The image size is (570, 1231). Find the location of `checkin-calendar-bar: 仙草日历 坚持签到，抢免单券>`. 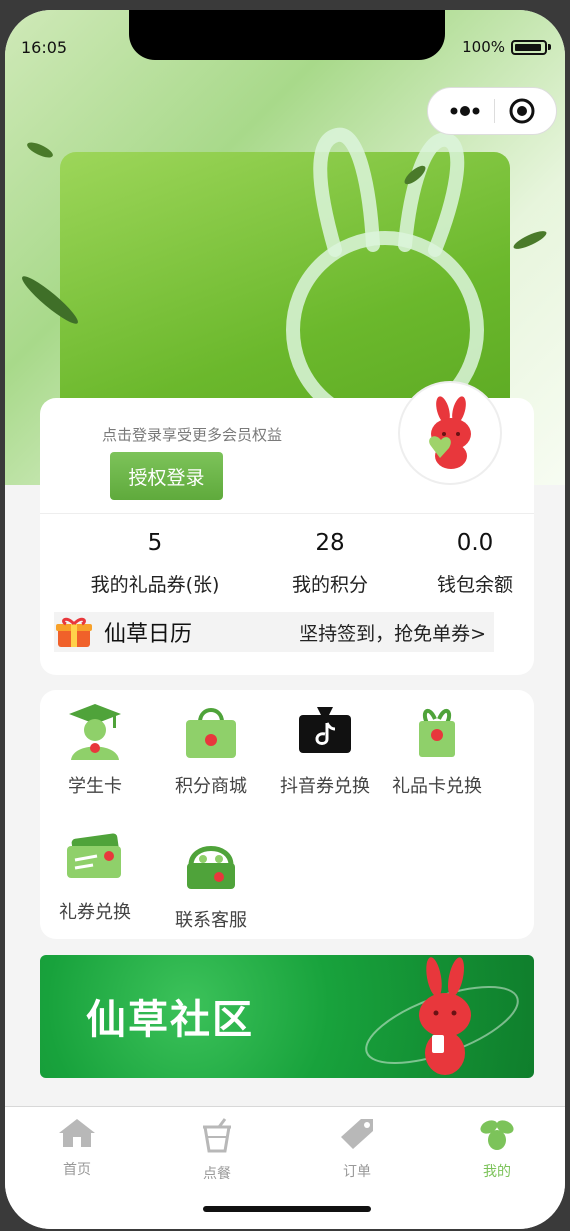

checkin-calendar-bar: 仙草日历 坚持签到，抢免单券> is located at coordinates (274, 632).